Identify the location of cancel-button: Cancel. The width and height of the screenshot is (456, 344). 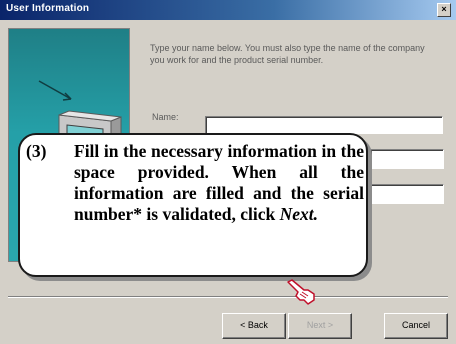
(416, 326).